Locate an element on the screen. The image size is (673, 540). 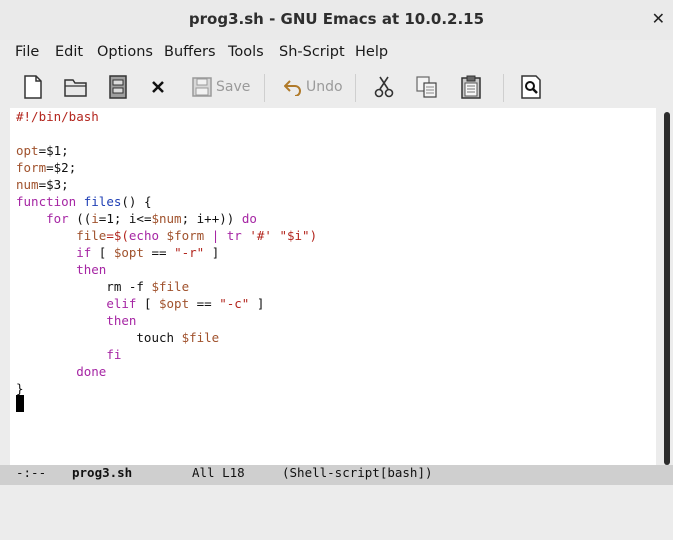
close-buffer-icon is located at coordinates (158, 87).